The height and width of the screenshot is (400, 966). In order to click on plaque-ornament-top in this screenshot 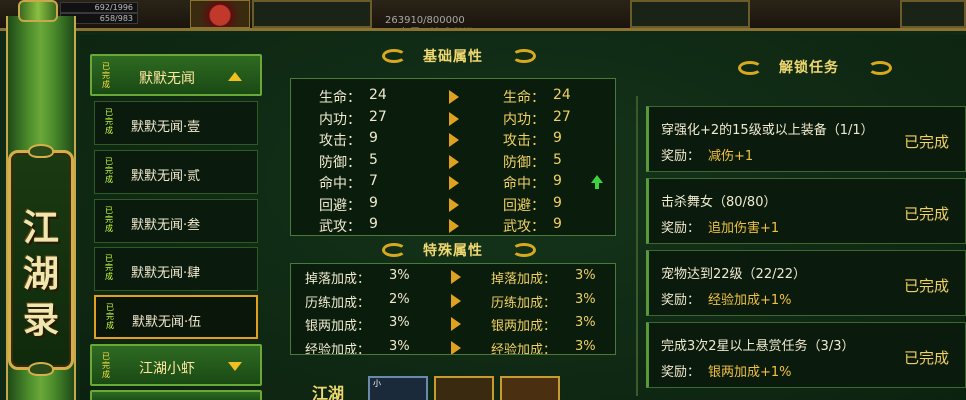, I will do `click(41, 151)`.